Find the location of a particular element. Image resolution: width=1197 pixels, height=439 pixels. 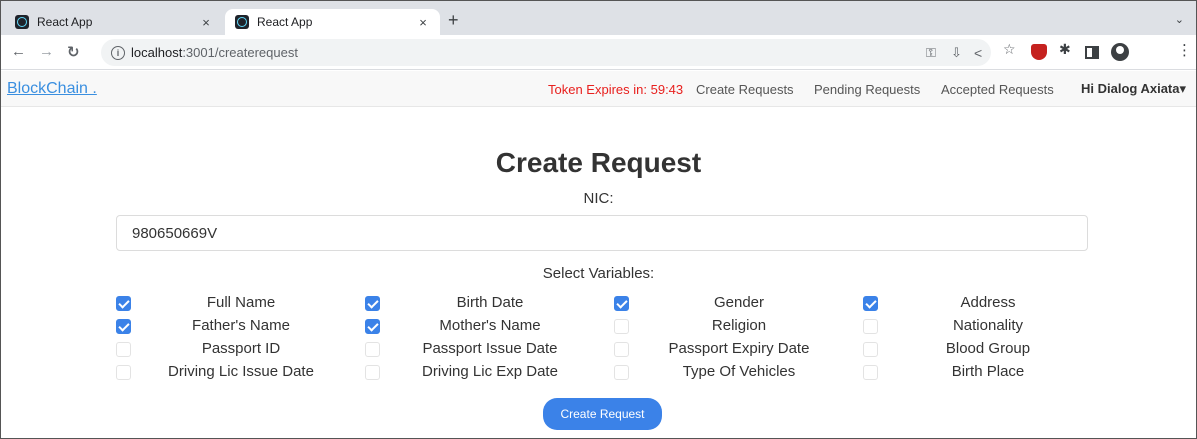

nic-label: NIC: is located at coordinates (598, 198).